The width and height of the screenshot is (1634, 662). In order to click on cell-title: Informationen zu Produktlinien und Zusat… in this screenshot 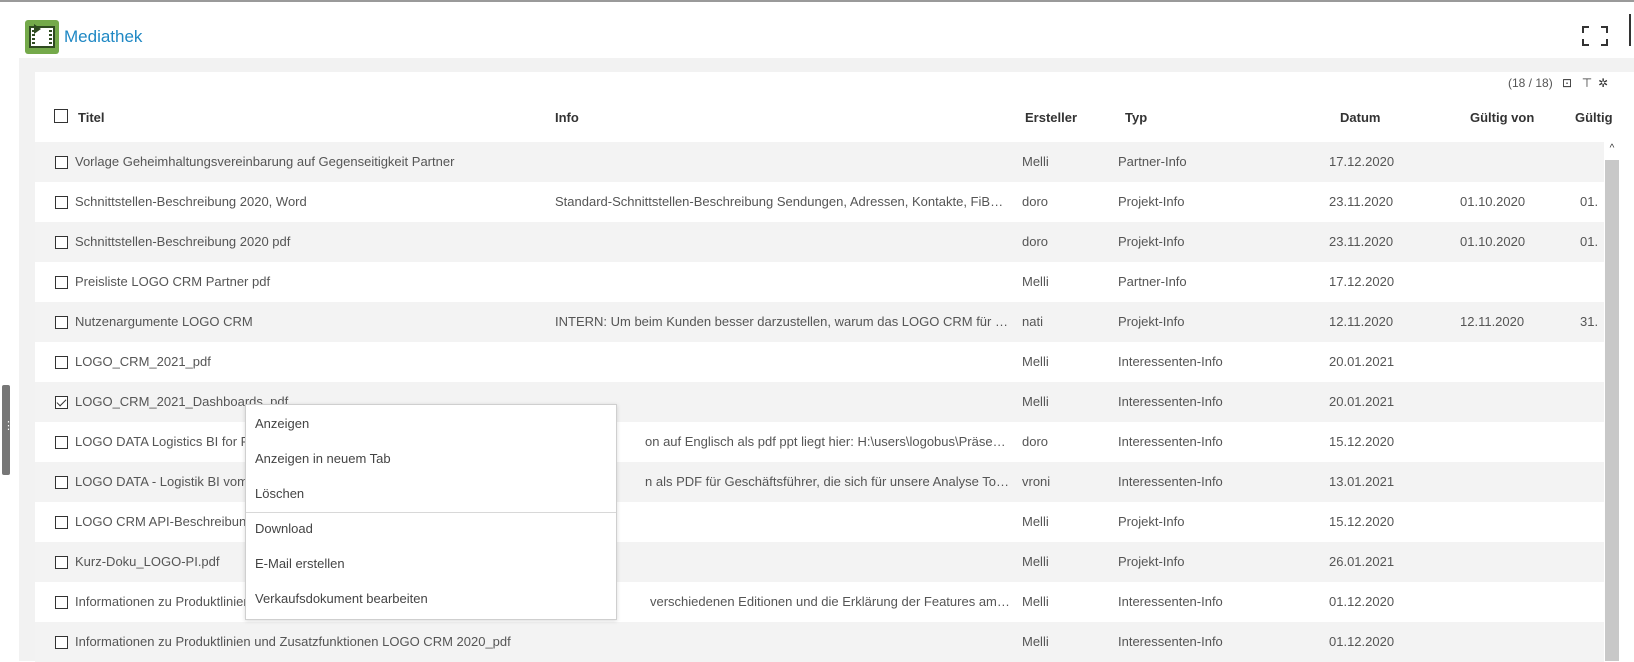, I will do `click(293, 641)`.